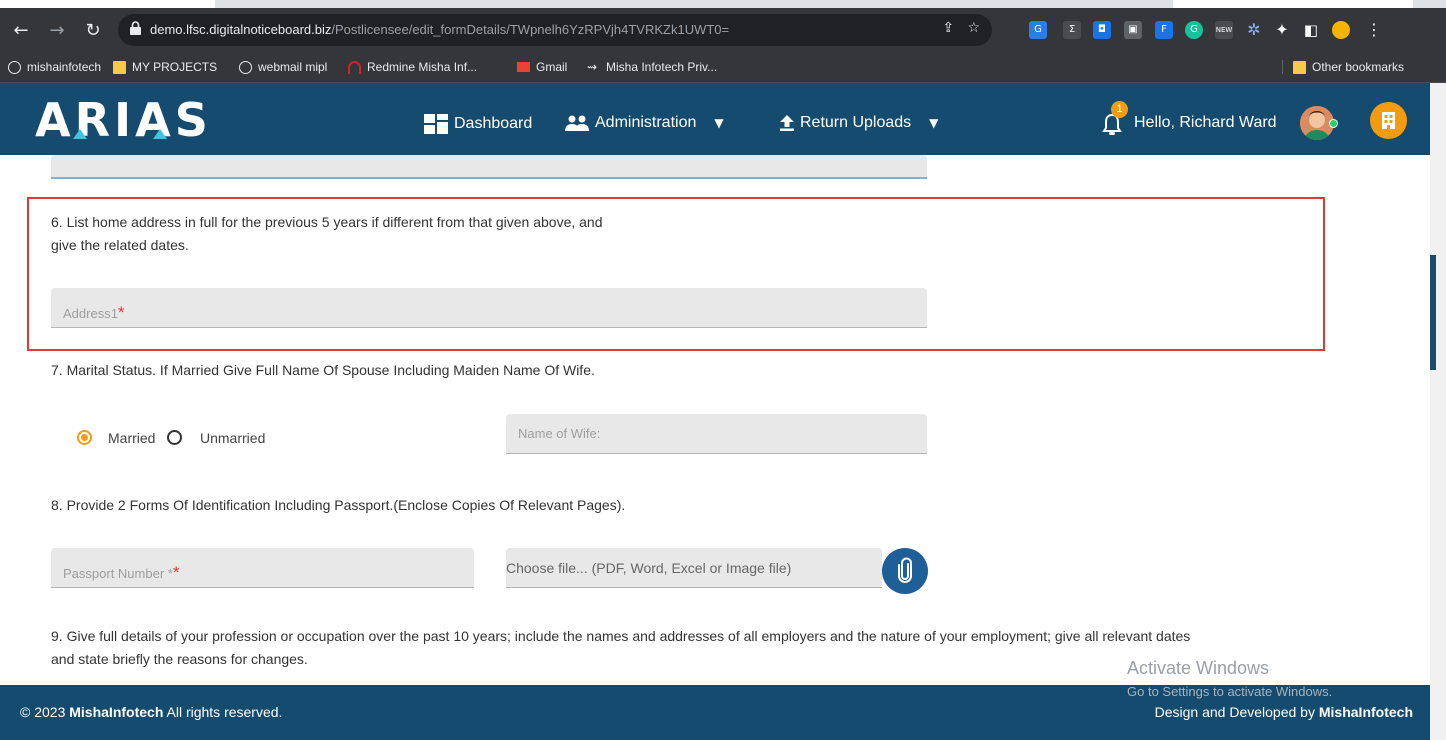  What do you see at coordinates (1102, 30) in the screenshot?
I see `screen-extension-icon: ◘` at bounding box center [1102, 30].